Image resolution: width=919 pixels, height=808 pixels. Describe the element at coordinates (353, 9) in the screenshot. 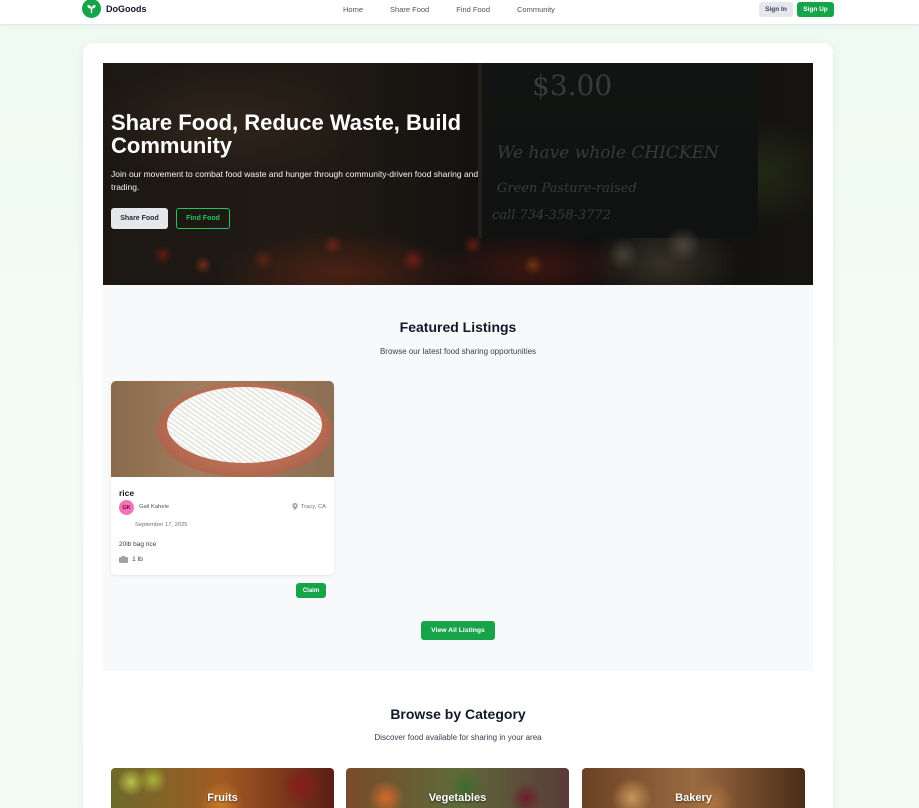

I see `nav-link-home: Home` at that location.